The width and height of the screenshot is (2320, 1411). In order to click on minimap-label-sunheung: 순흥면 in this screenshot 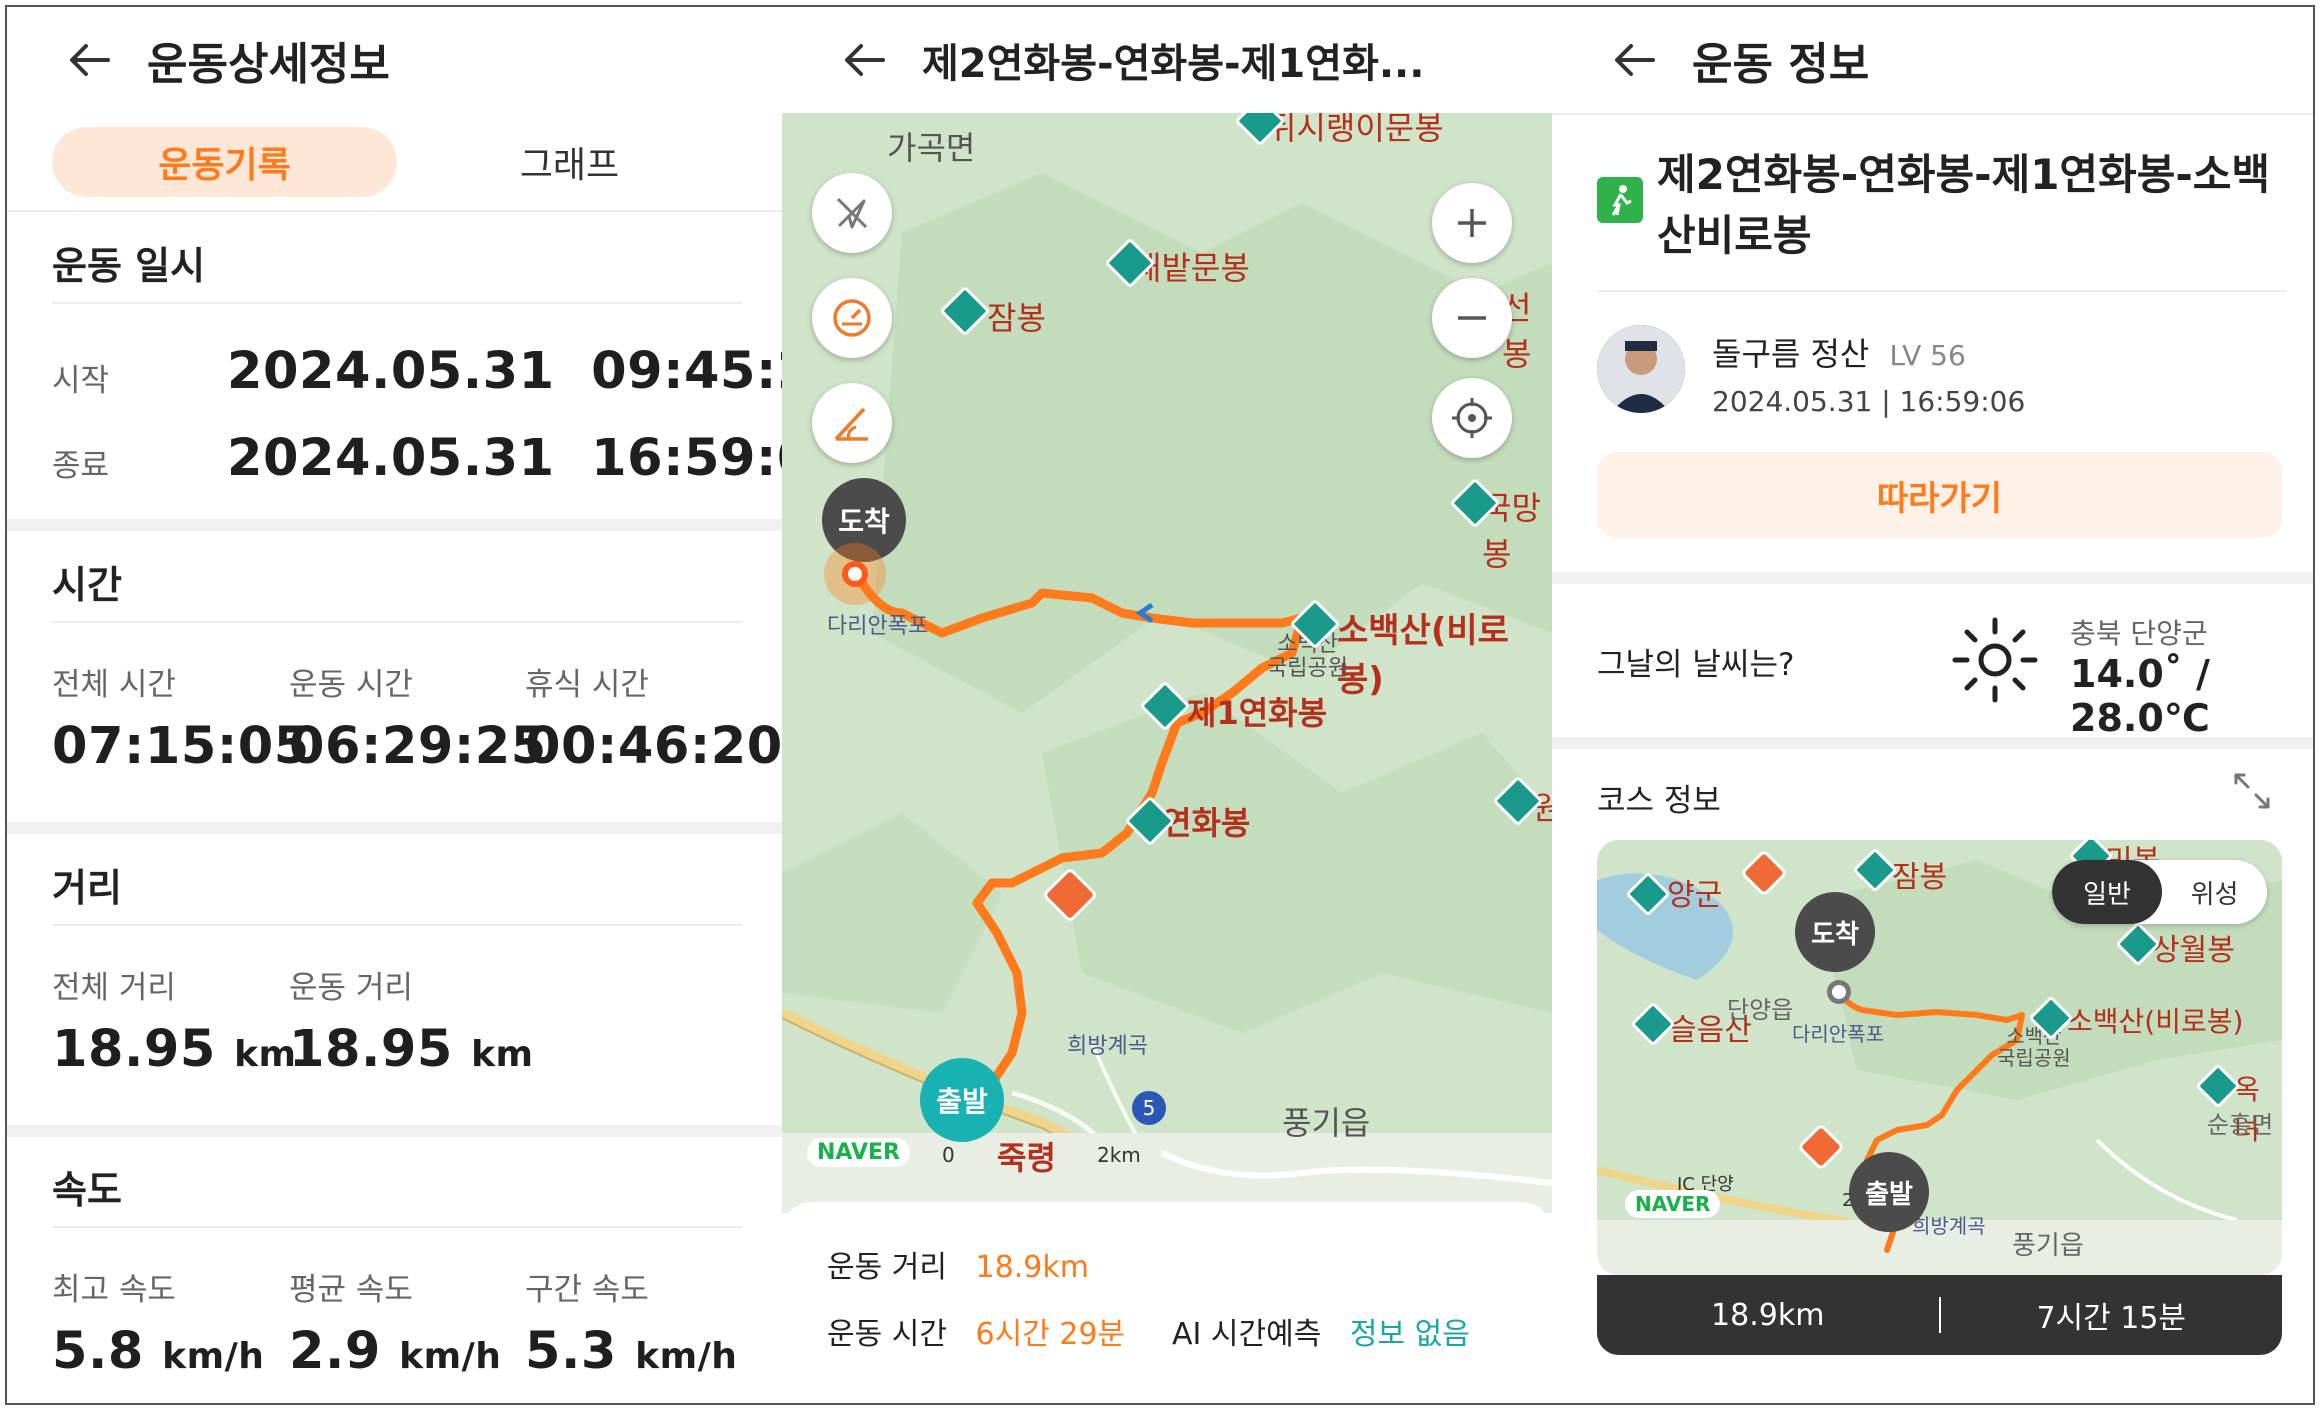, I will do `click(2240, 1125)`.